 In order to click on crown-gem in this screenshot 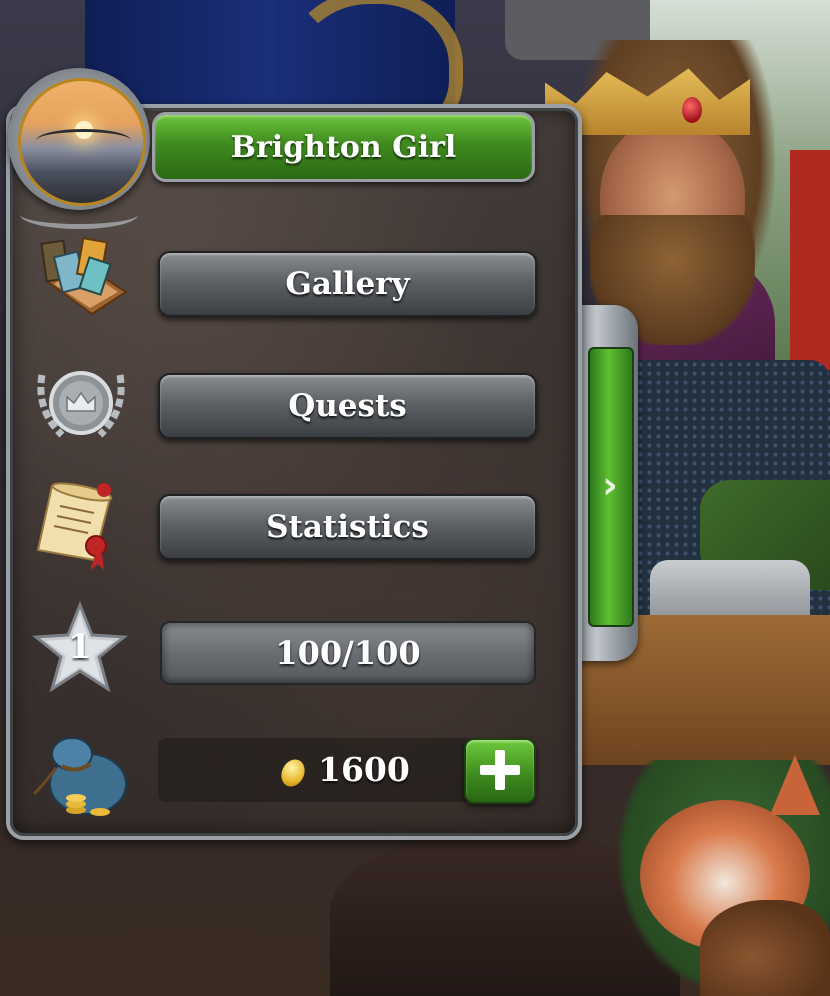, I will do `click(692, 110)`.